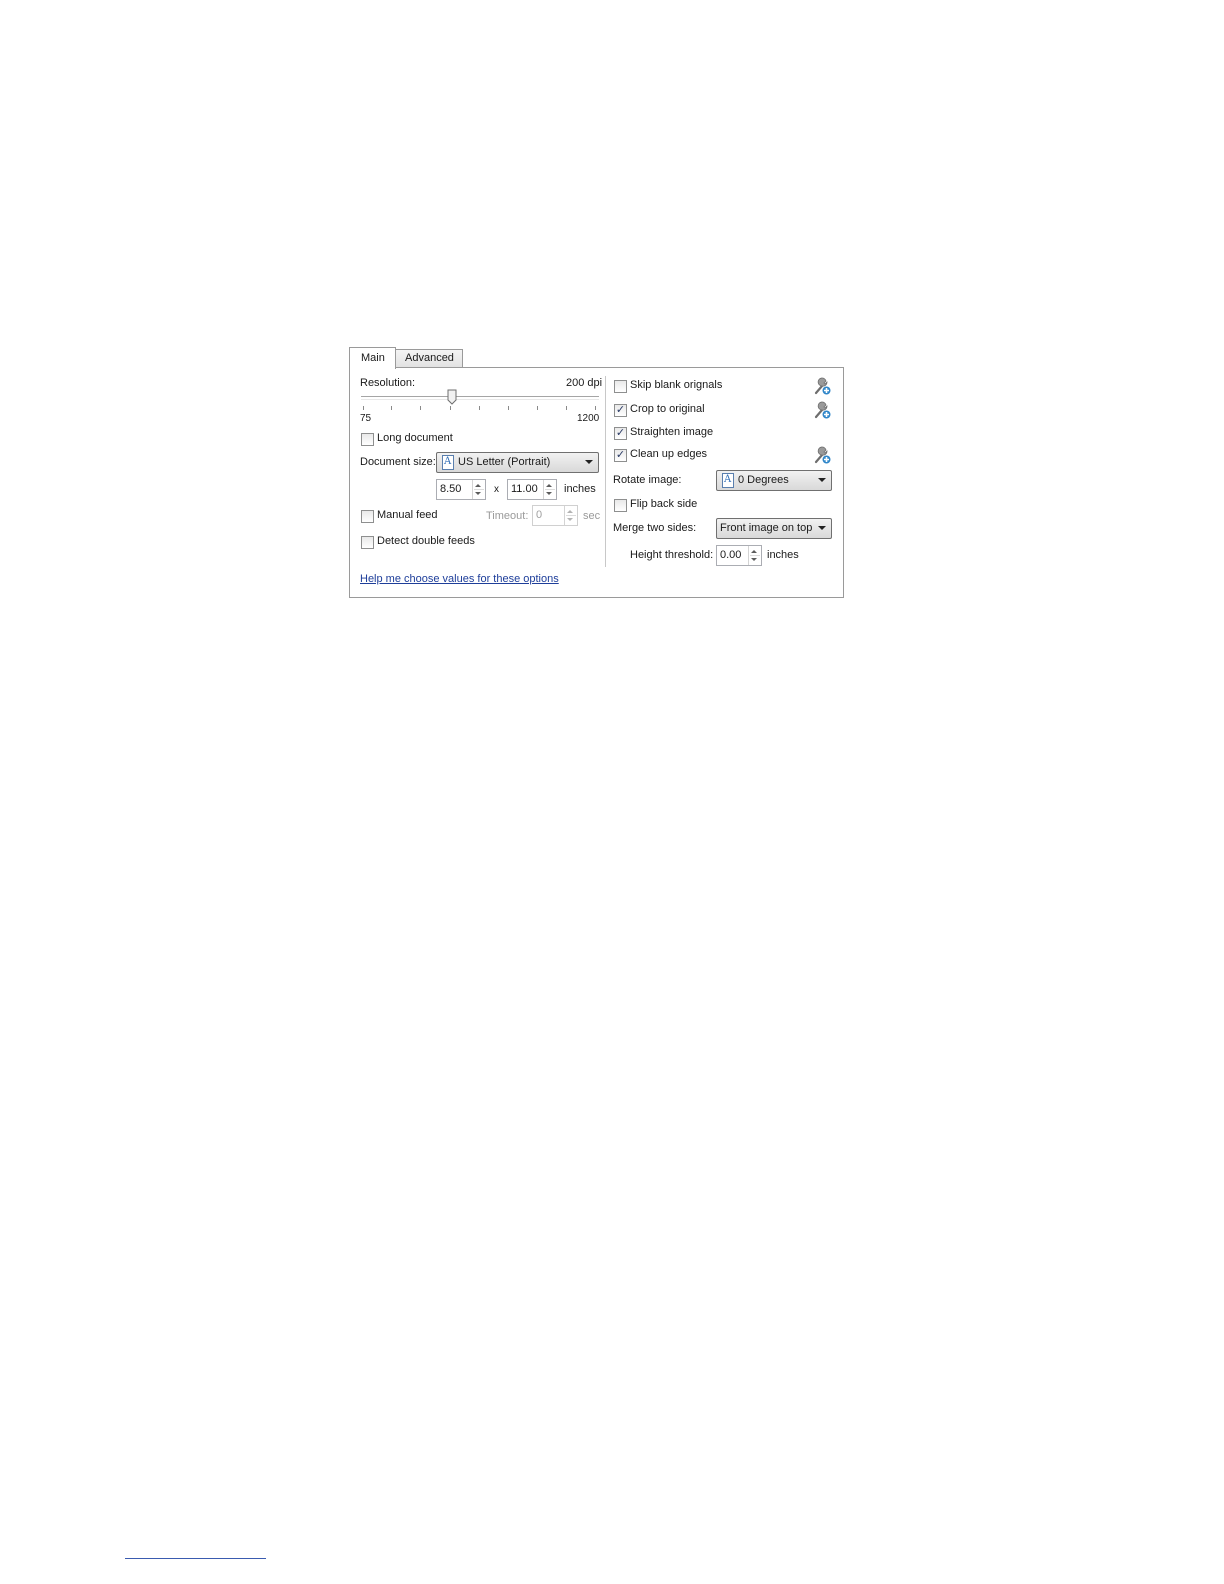 This screenshot has width=1224, height=1584. What do you see at coordinates (754, 555) in the screenshot?
I see `height-threshold-spinner` at bounding box center [754, 555].